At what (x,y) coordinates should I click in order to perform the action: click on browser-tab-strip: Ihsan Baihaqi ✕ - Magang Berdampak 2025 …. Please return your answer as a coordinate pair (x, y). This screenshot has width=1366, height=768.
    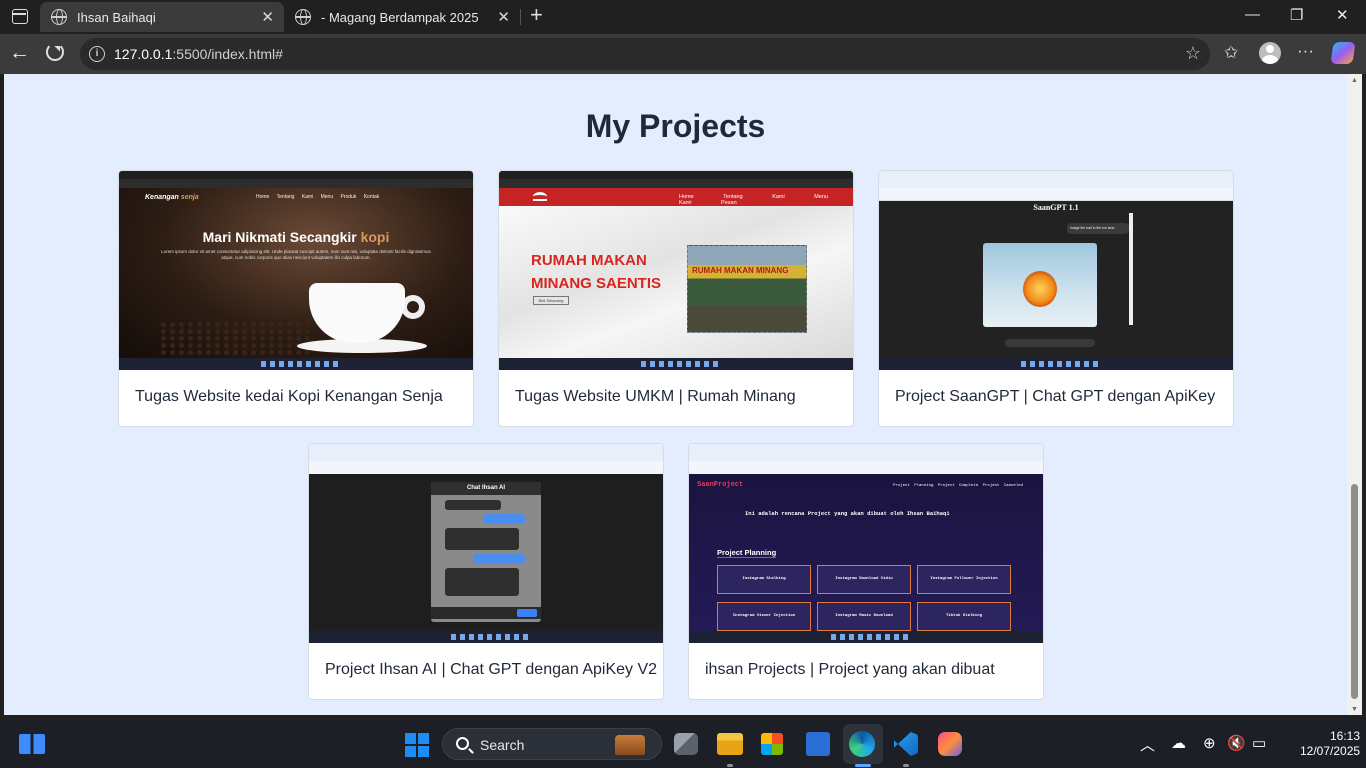
    Looking at the image, I should click on (683, 17).